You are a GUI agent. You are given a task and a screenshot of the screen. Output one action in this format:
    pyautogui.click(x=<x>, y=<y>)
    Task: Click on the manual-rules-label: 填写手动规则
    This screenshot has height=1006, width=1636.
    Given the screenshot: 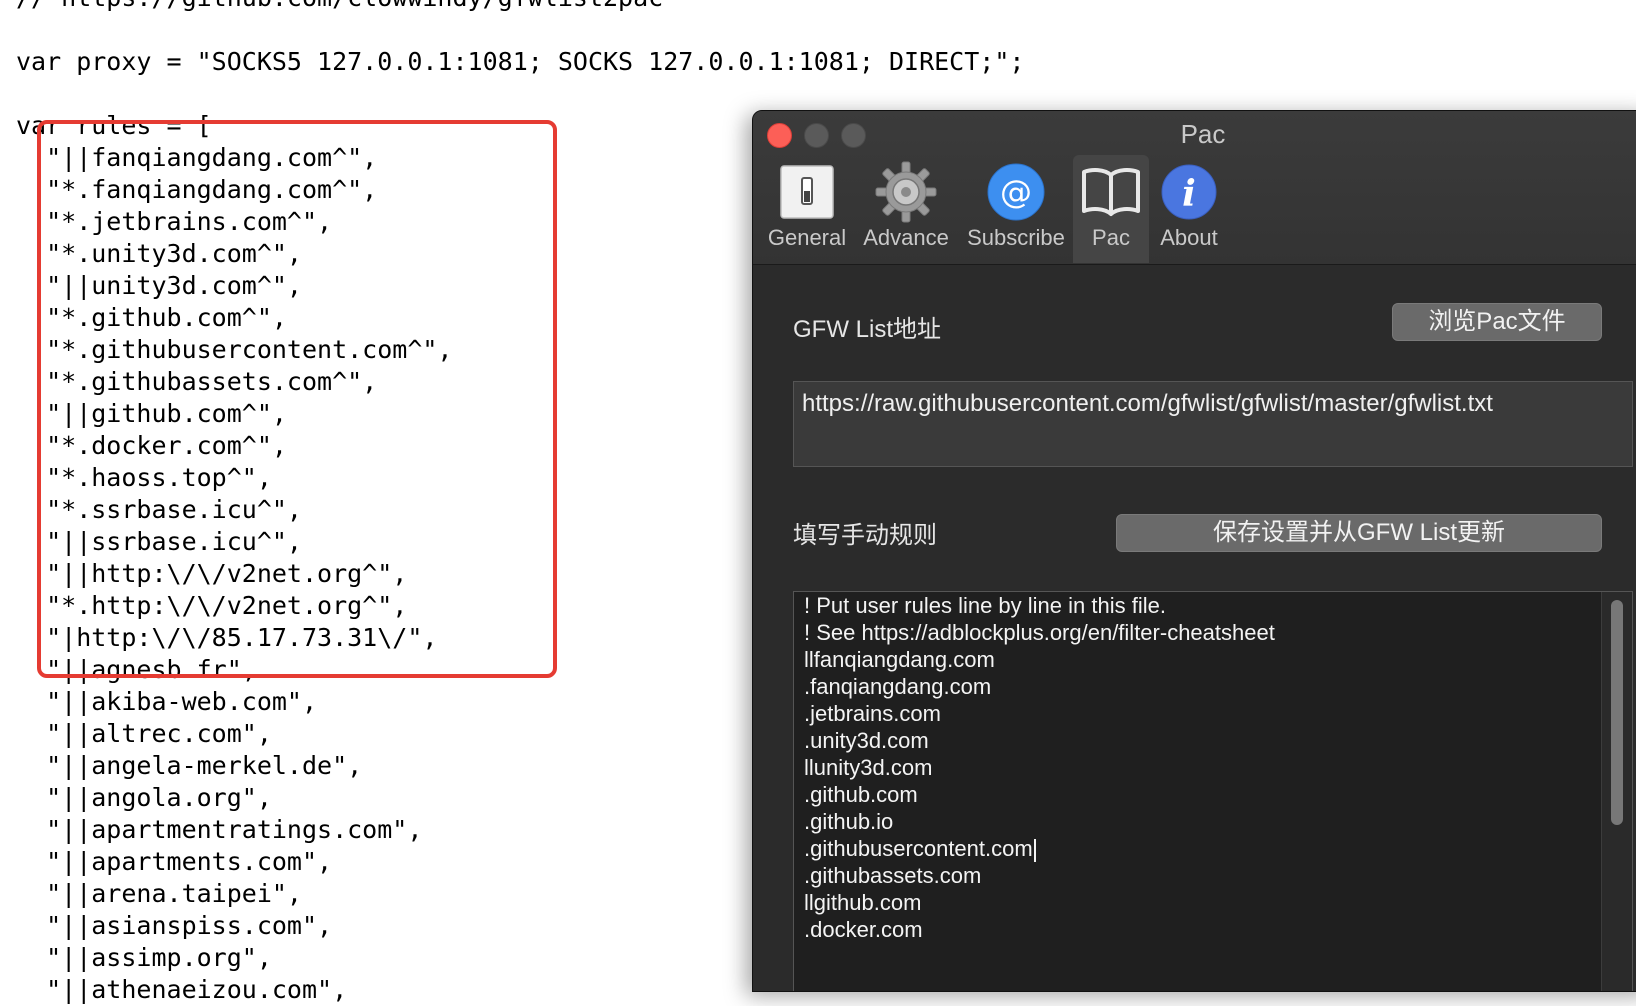 What is the action you would take?
    pyautogui.click(x=865, y=535)
    